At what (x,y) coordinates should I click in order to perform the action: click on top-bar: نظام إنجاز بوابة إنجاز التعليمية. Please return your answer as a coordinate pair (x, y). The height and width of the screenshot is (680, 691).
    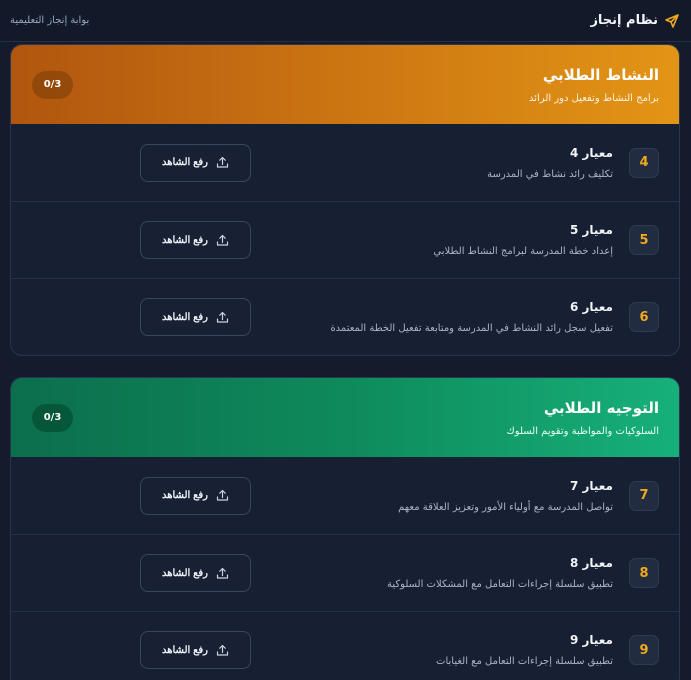
    Looking at the image, I should click on (345, 21).